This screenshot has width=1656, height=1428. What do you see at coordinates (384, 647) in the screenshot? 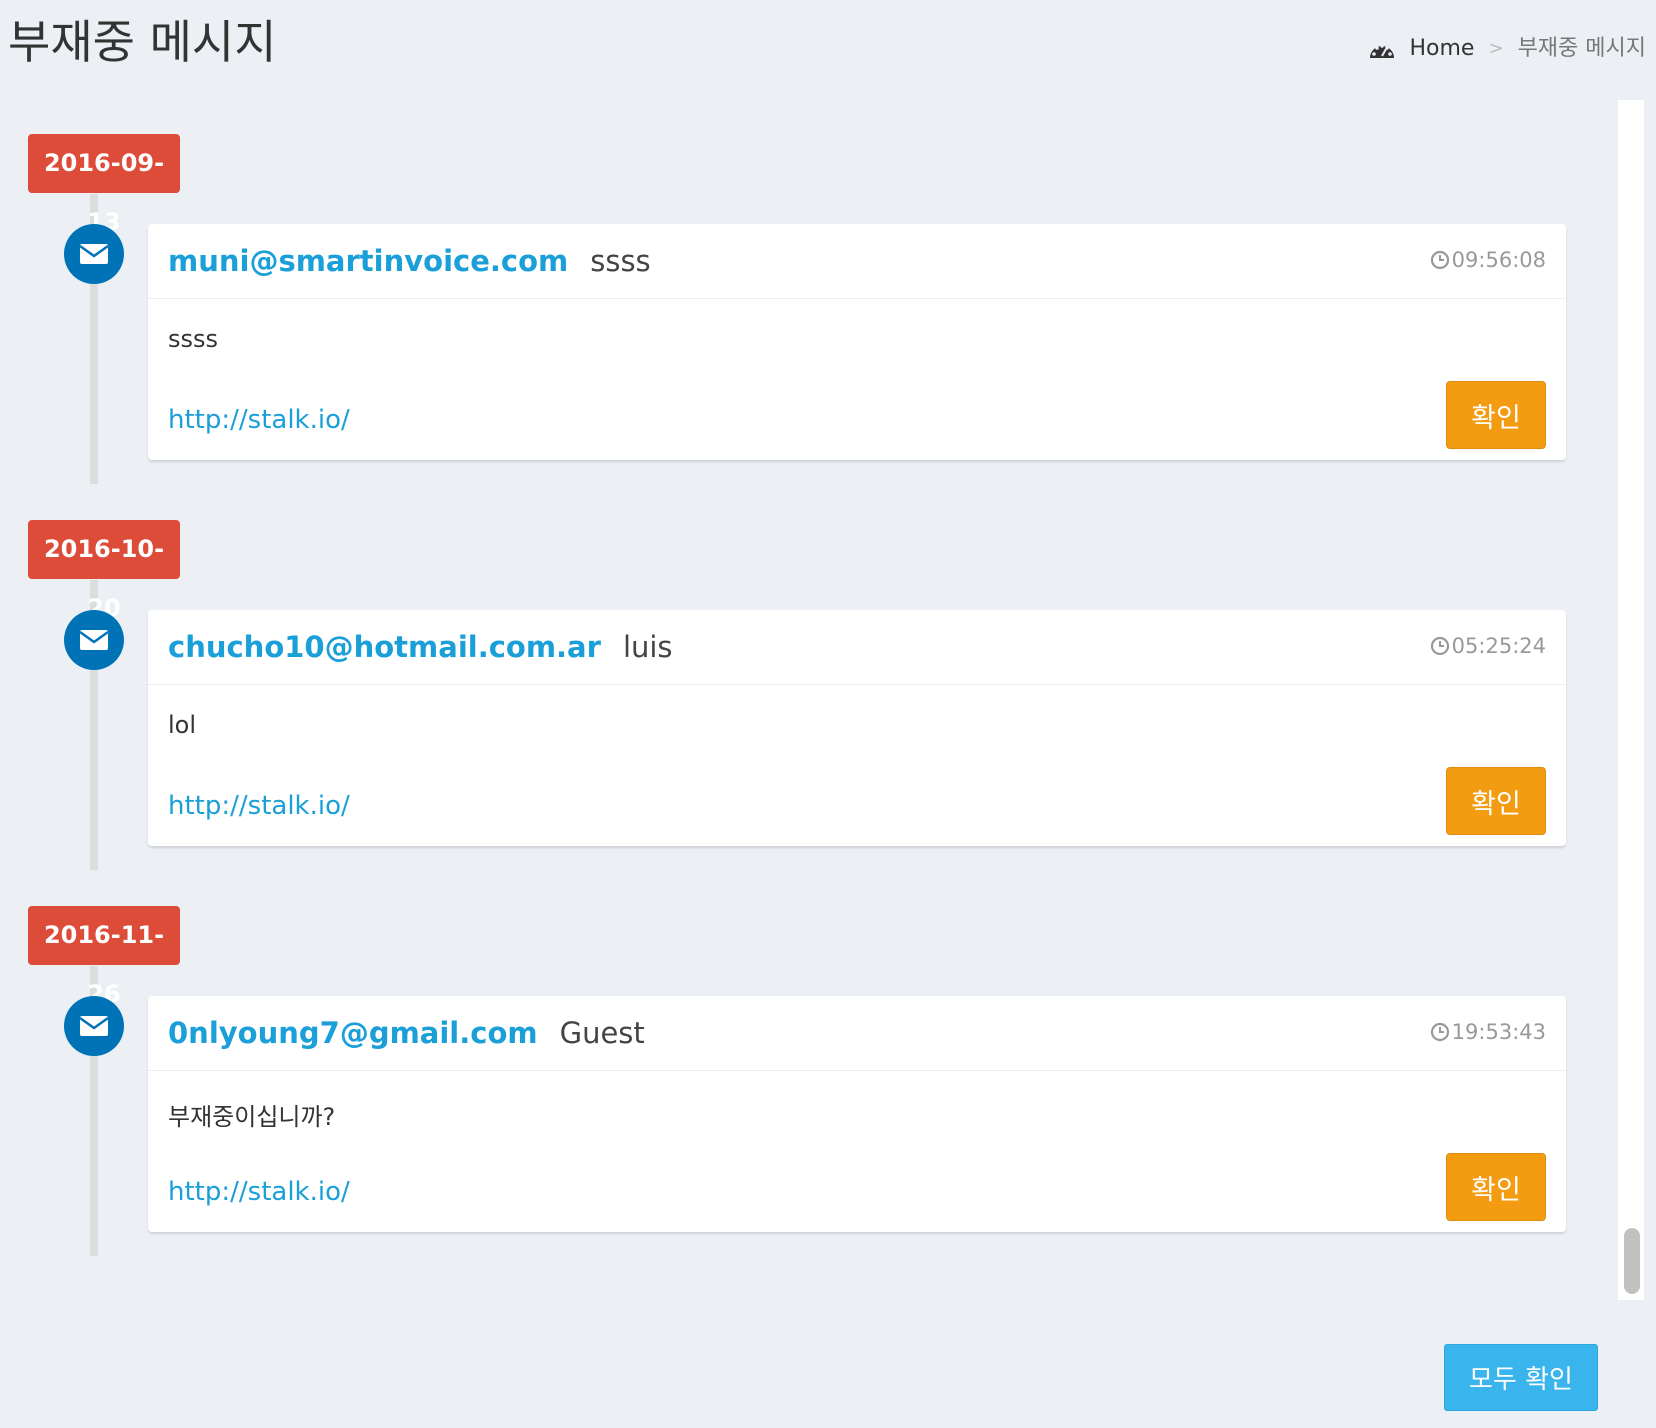
I see `sender-email-link: chucho10@hotmail.com.ar` at bounding box center [384, 647].